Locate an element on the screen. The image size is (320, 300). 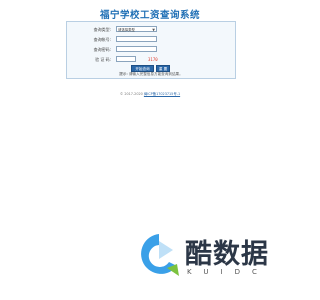
icp-link: 闽ICP备17023715号-1 is located at coordinates (162, 94).